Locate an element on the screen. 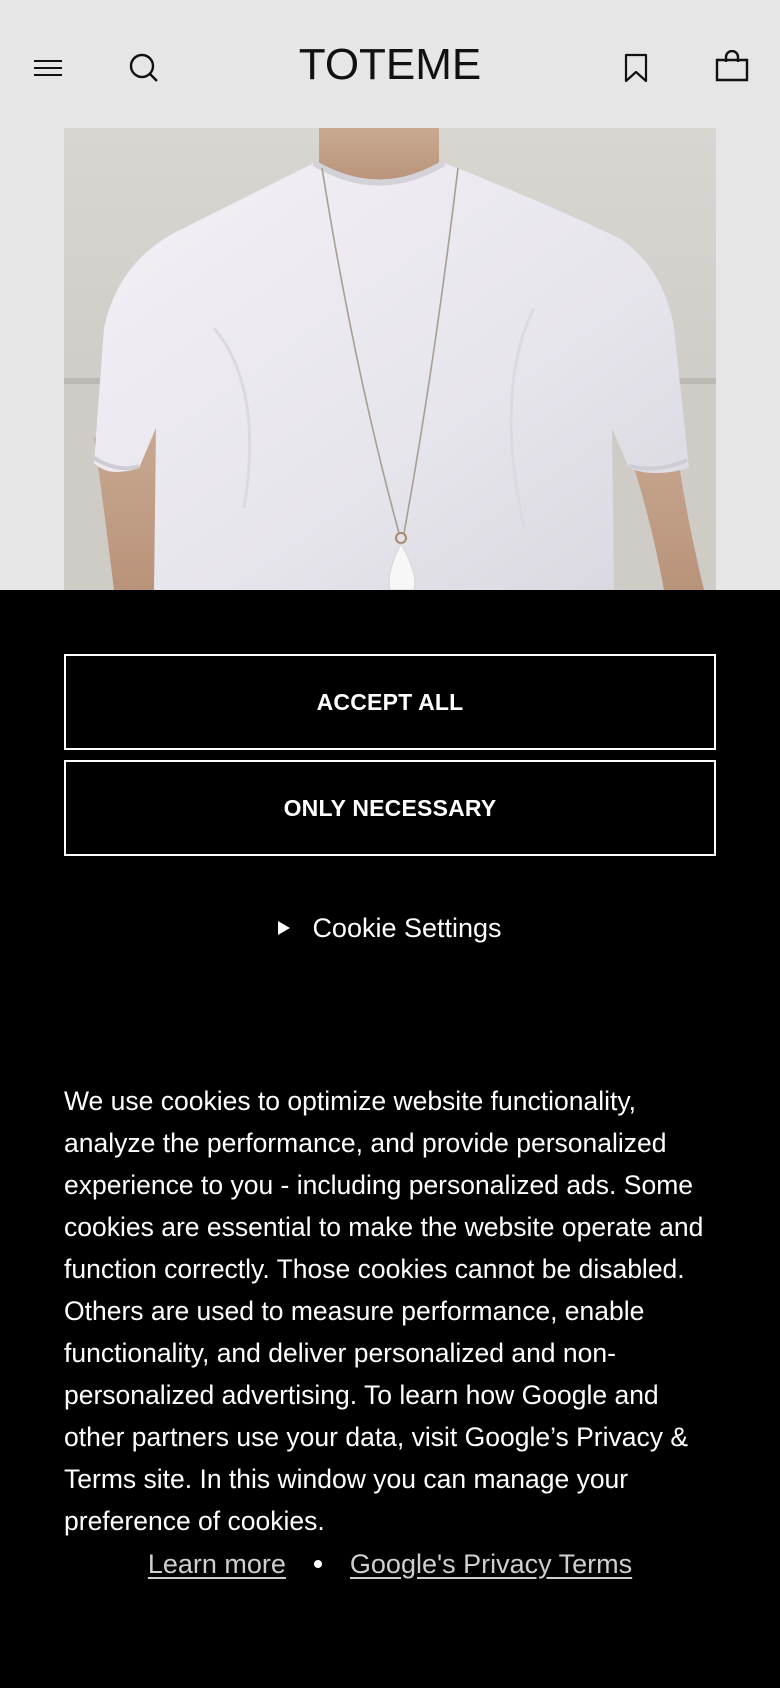 The width and height of the screenshot is (780, 1688). only-necessary-button: ONLY NECESSARY is located at coordinates (390, 808).